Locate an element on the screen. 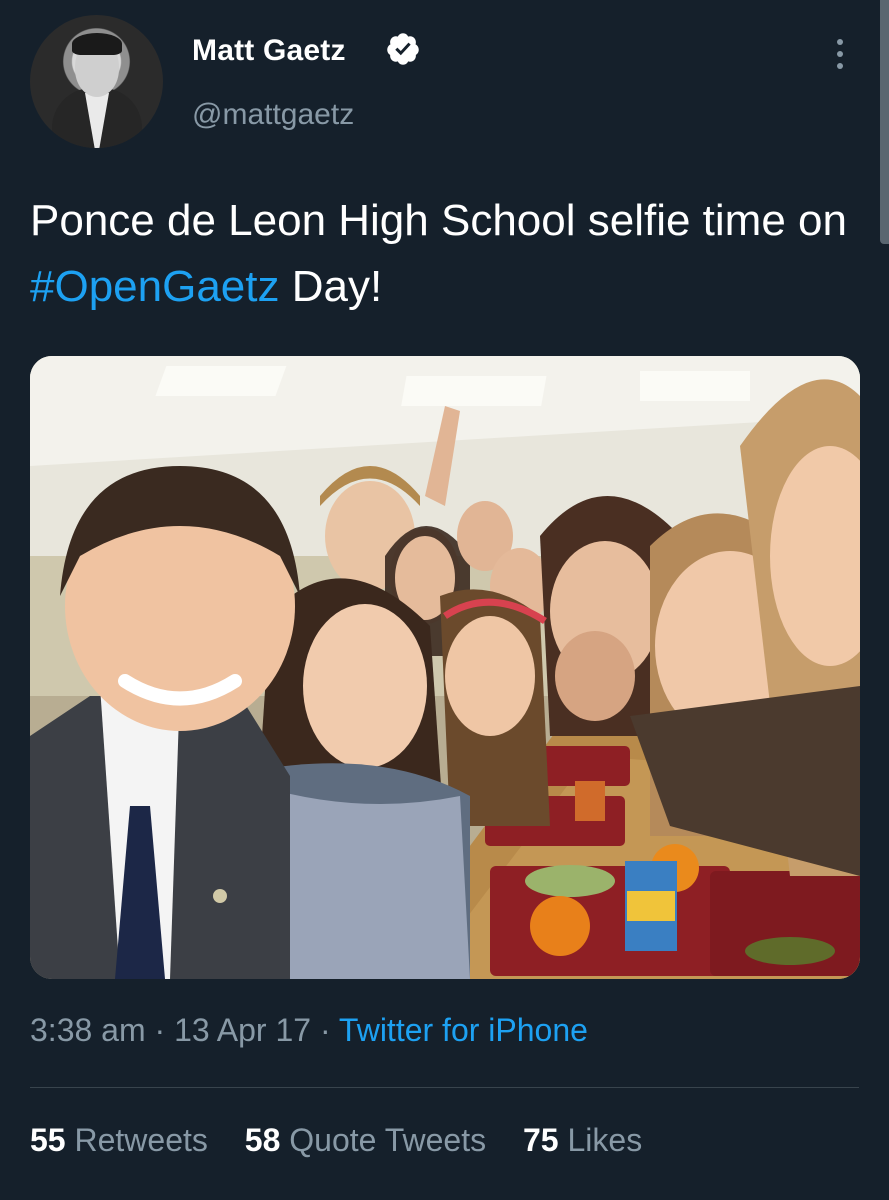 The width and height of the screenshot is (889, 1200). scrollbar is located at coordinates (884, 122).